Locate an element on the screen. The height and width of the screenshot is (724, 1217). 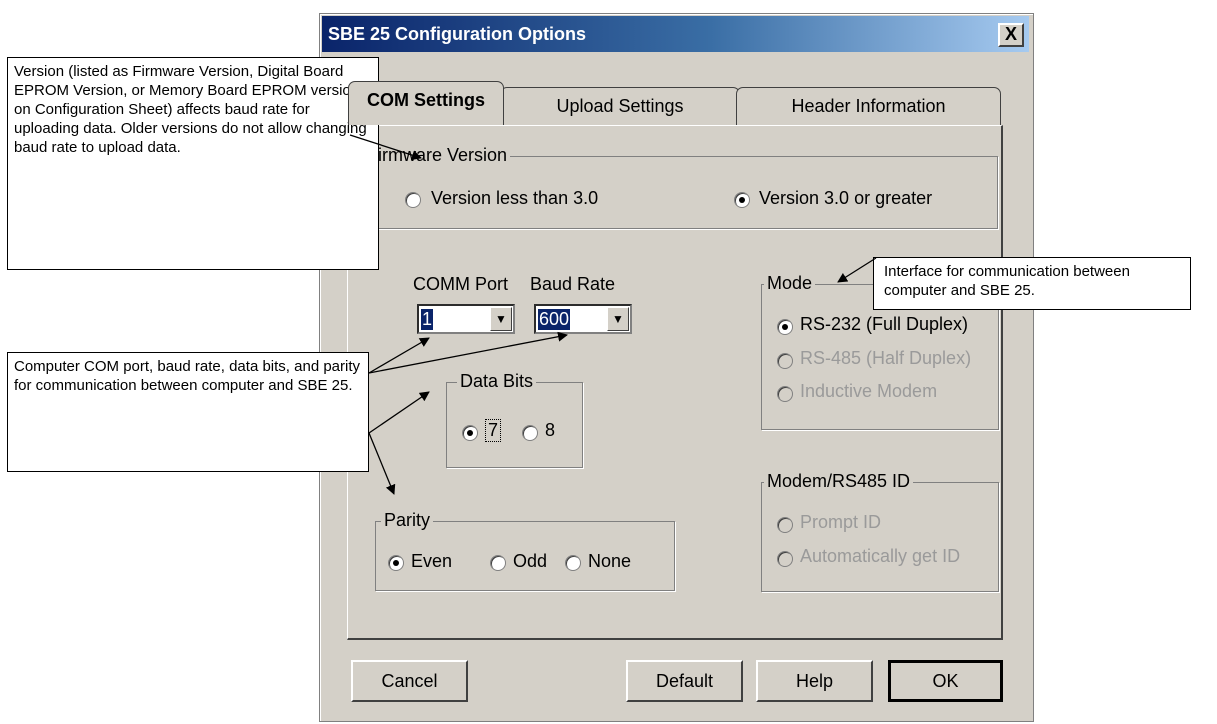
mode-legend: Mode is located at coordinates (790, 283).